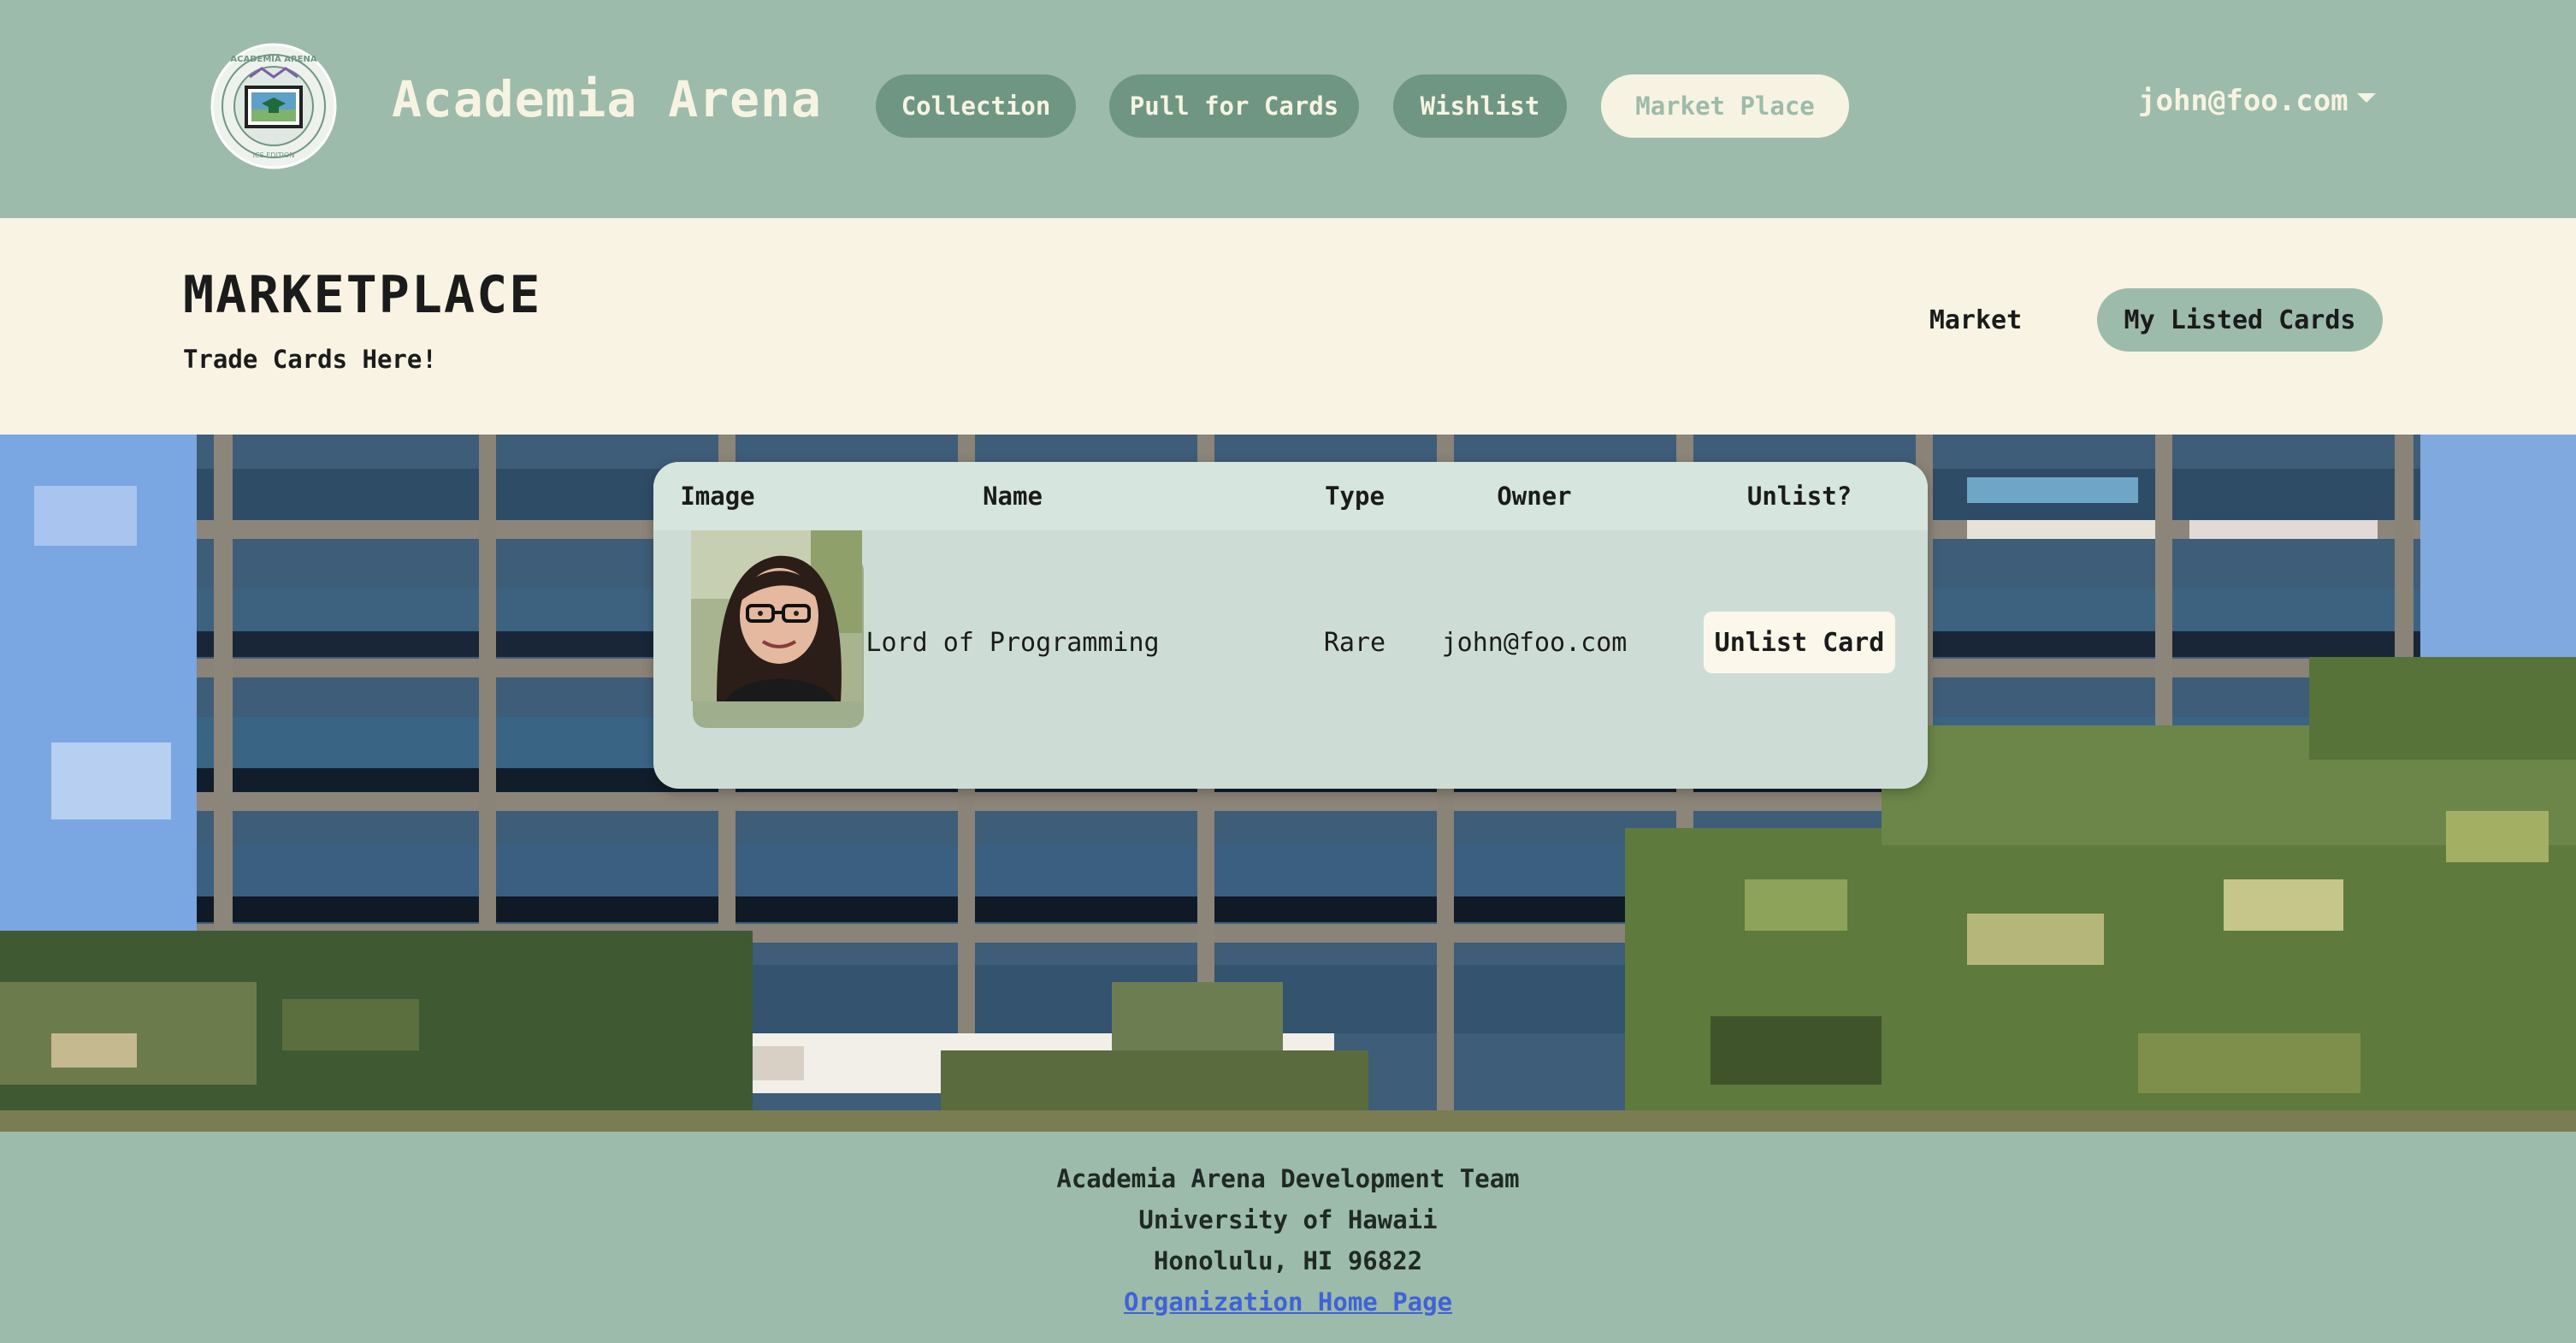  Describe the element at coordinates (274, 155) in the screenshot. I see `svg-text: ICS EDITION` at that location.